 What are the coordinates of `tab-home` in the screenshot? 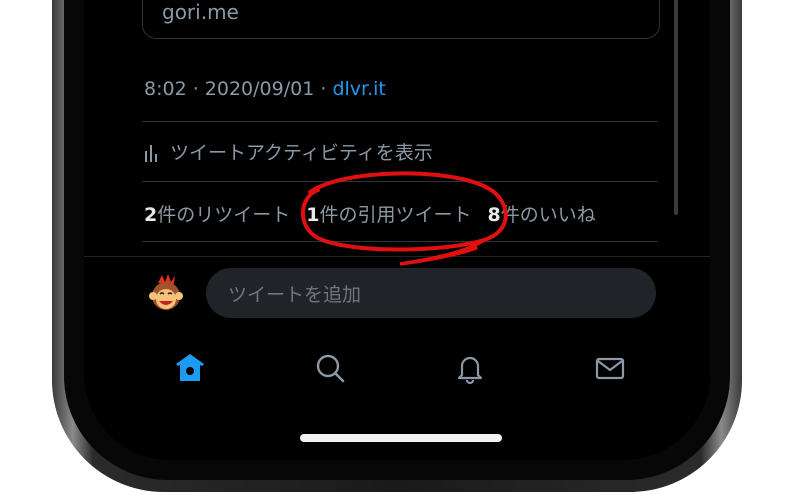 It's located at (190, 368).